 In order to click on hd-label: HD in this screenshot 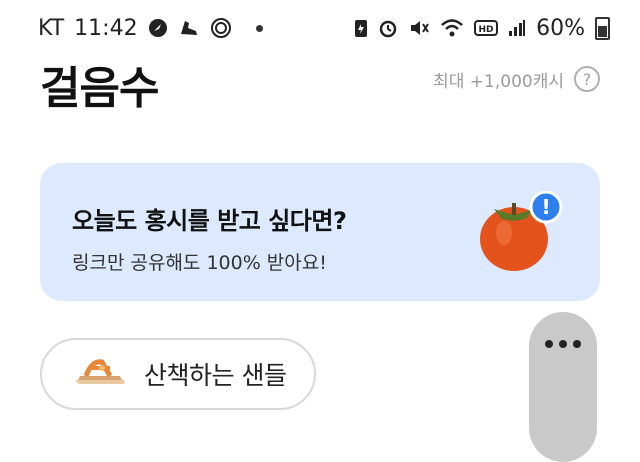, I will do `click(486, 30)`.